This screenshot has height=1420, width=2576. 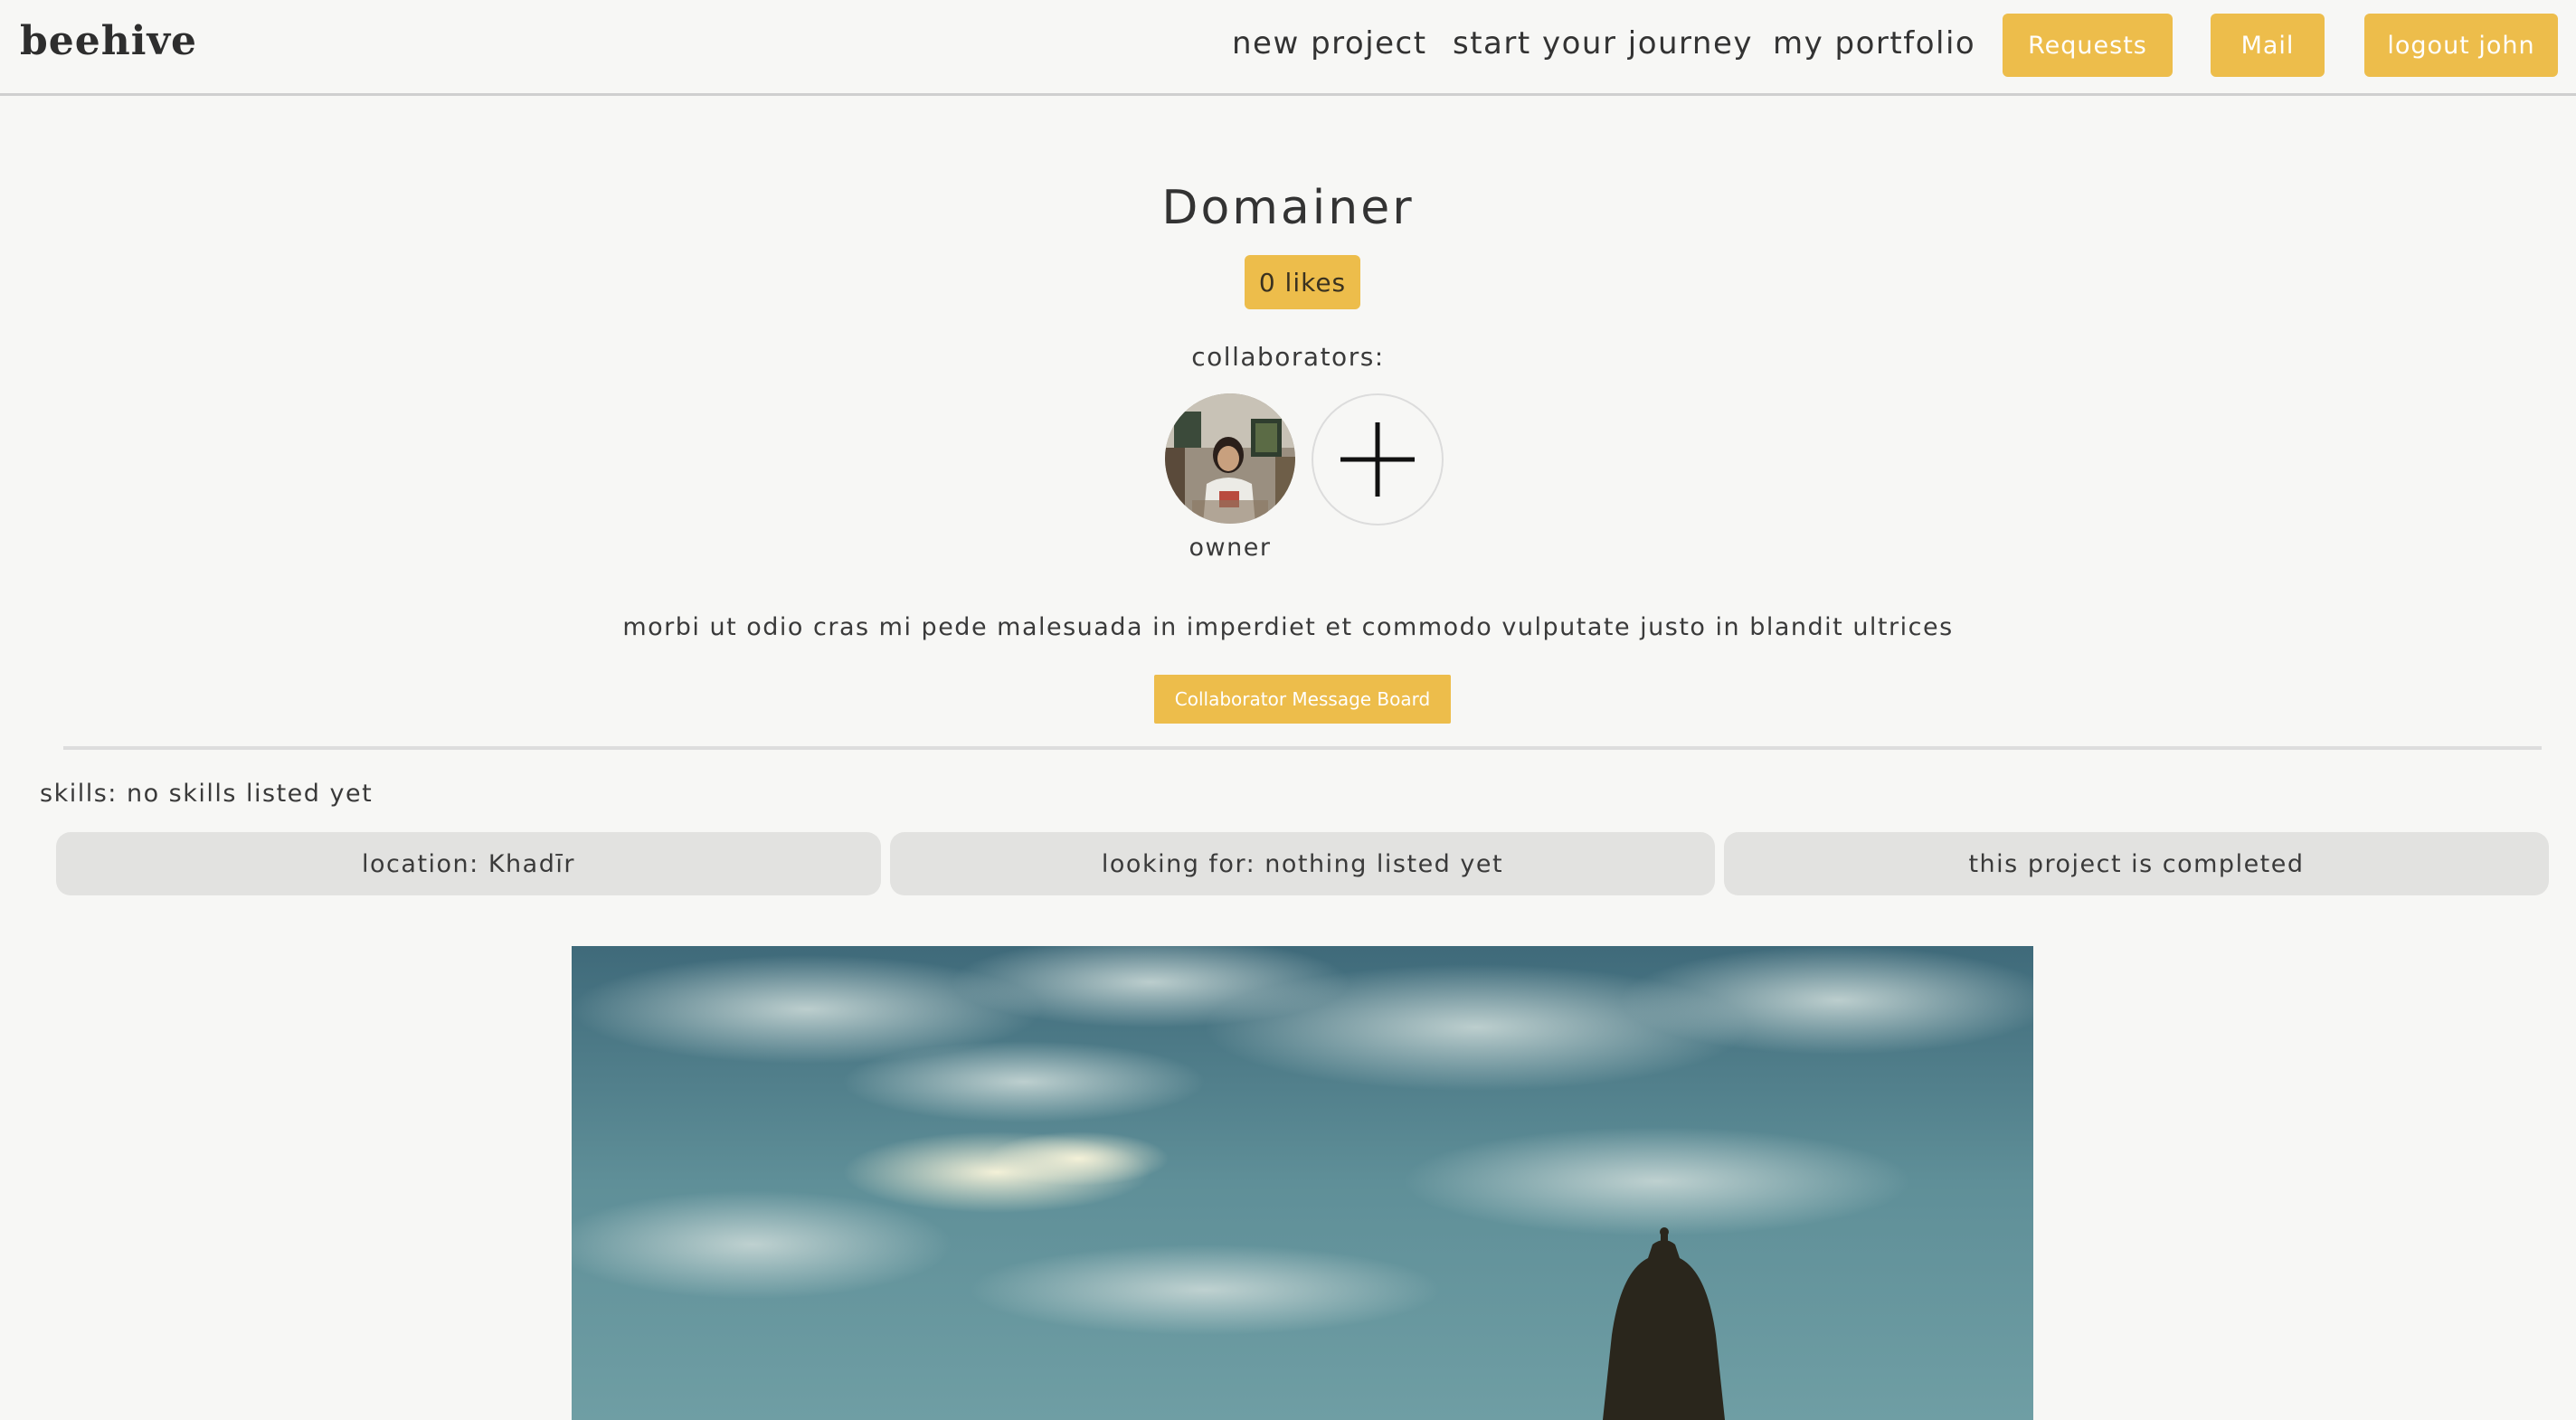 I want to click on owner-photo, so click(x=1230, y=458).